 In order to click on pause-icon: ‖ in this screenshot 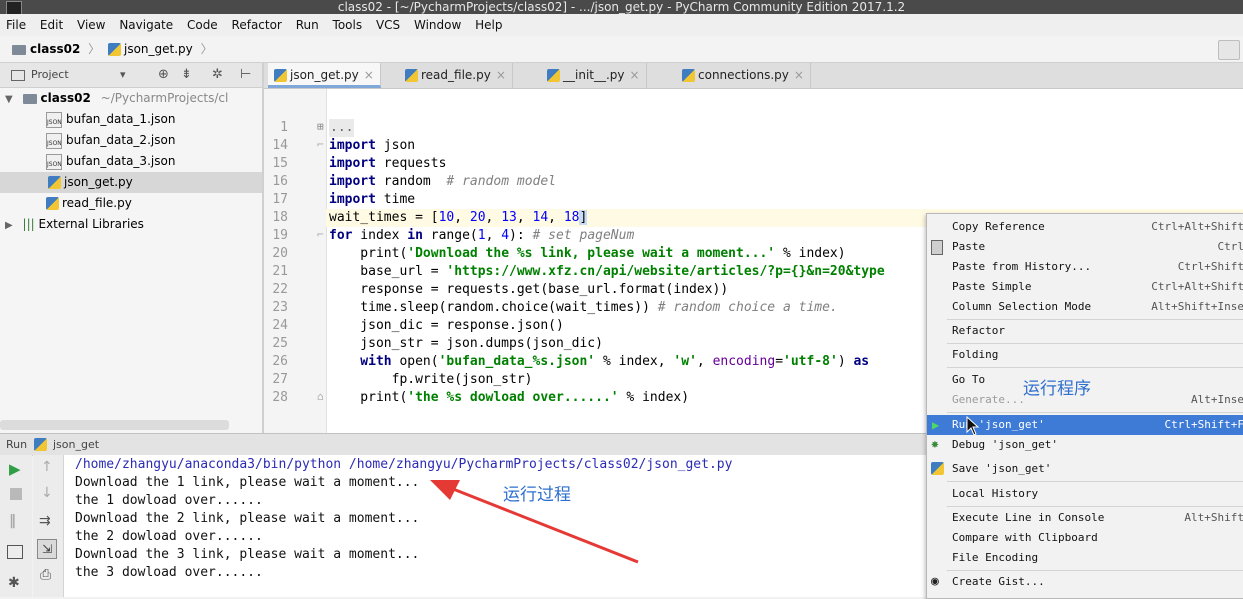, I will do `click(12, 521)`.